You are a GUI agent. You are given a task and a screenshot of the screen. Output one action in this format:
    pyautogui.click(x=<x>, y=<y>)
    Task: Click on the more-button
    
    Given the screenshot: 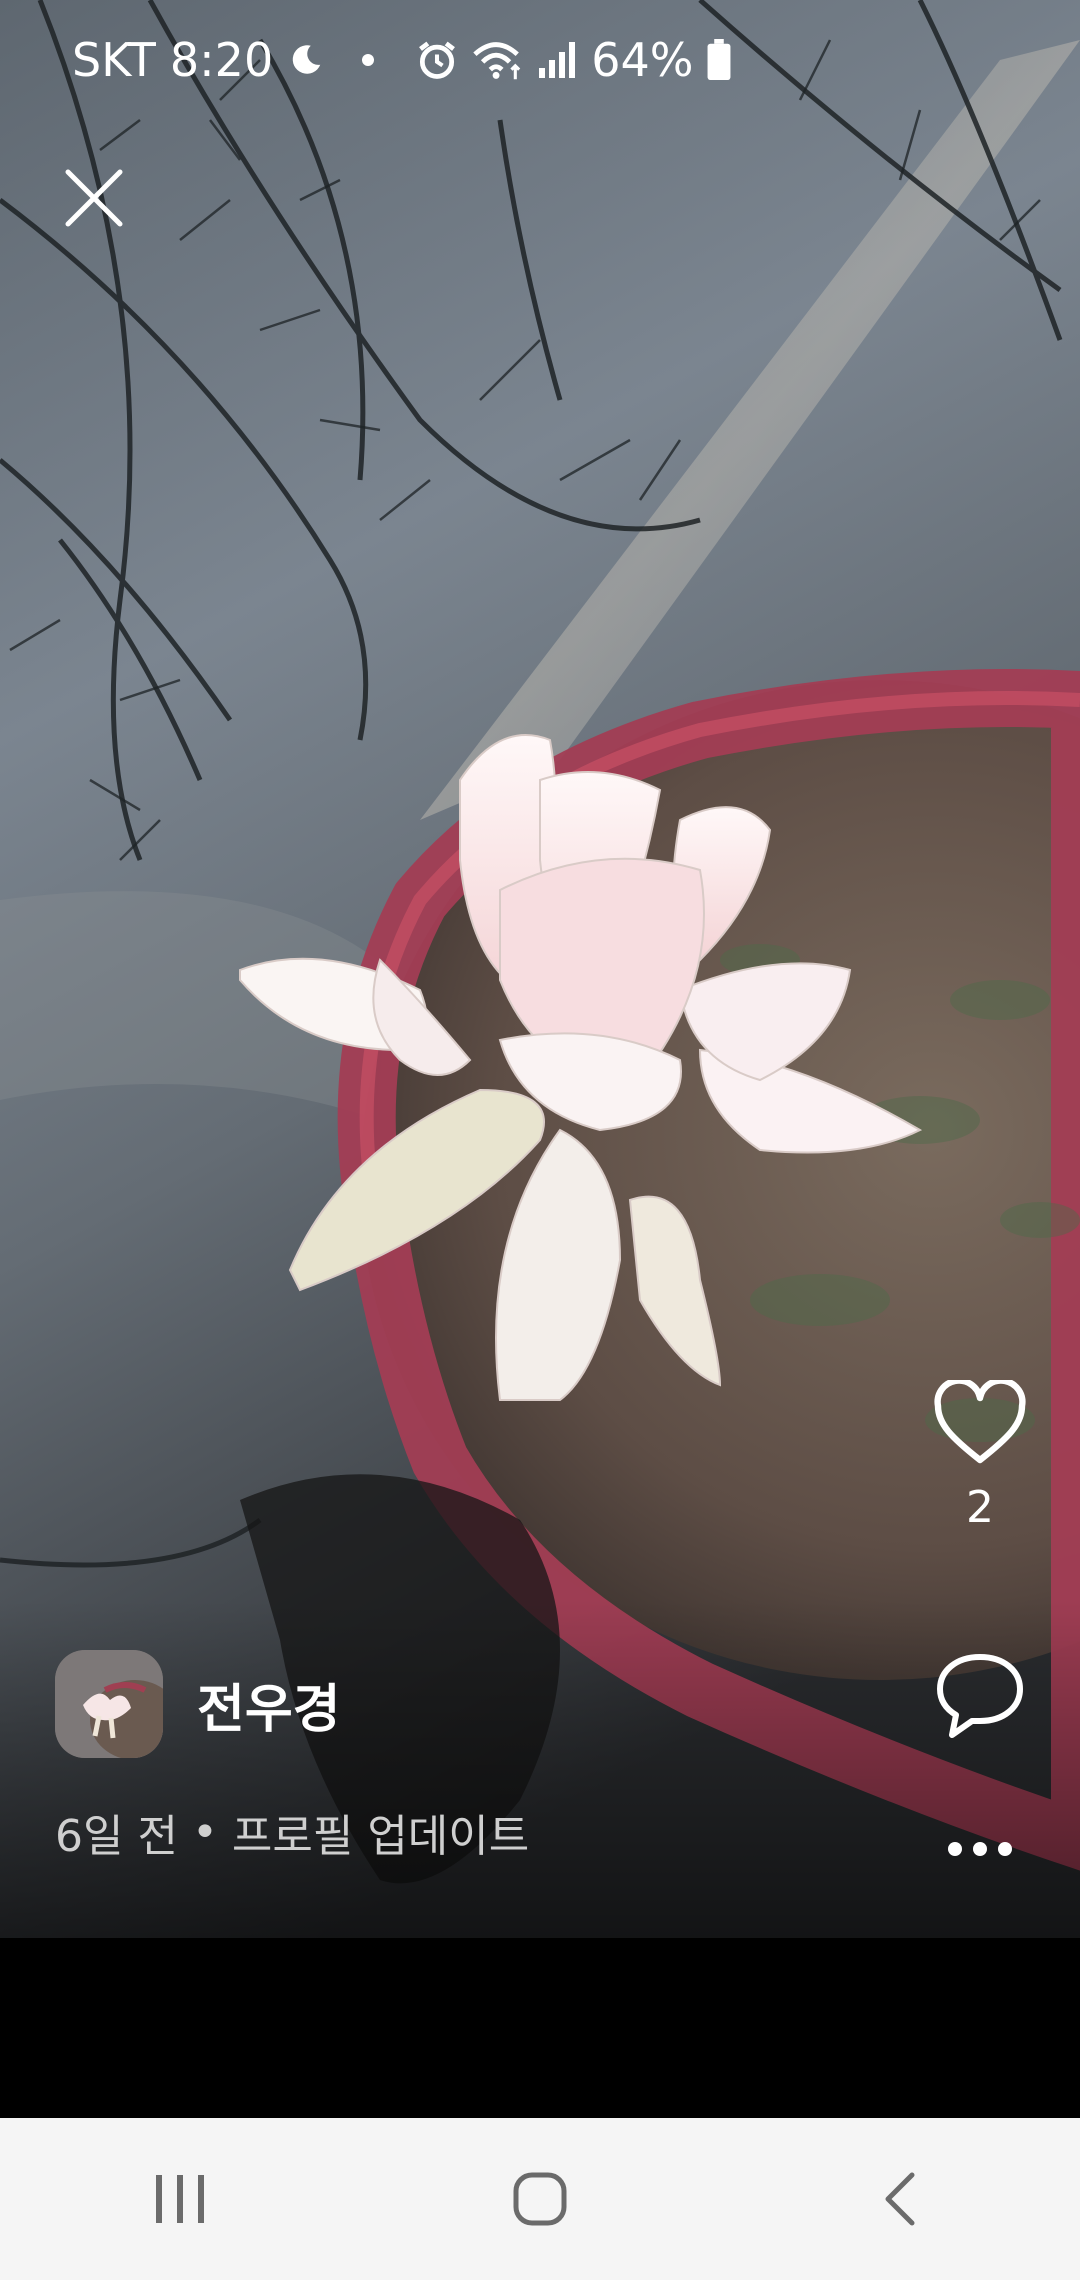 What is the action you would take?
    pyautogui.click(x=980, y=1849)
    